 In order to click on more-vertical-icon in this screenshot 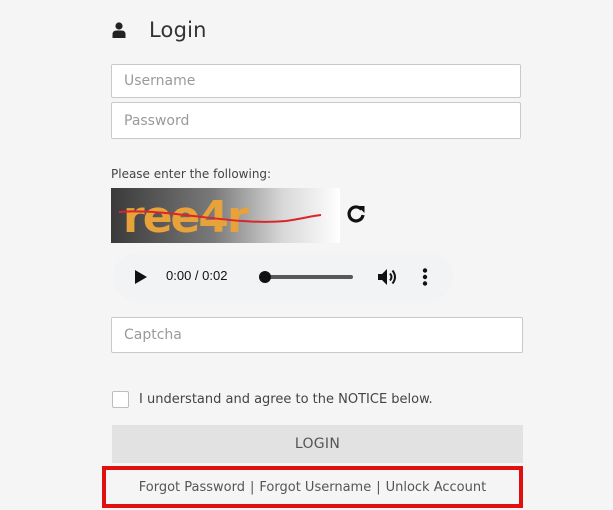, I will do `click(425, 277)`.